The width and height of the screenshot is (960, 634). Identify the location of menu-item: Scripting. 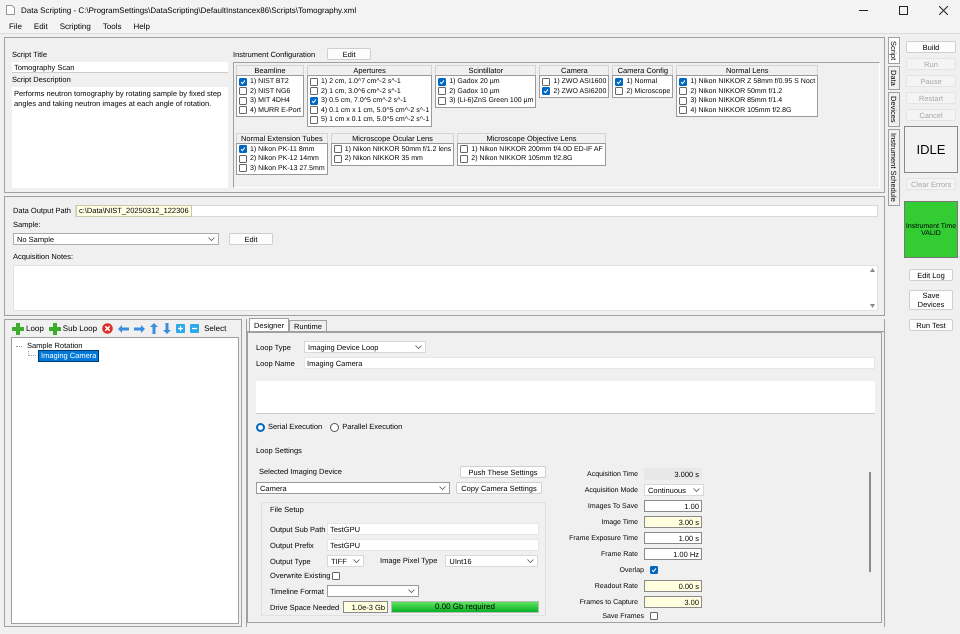
(75, 26).